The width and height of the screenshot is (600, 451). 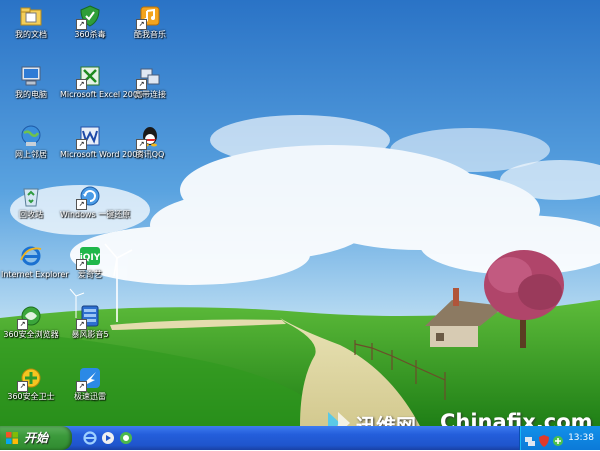 I want to click on desktop-icon-internet-explorer: Internet Explorer, so click(x=35, y=262).